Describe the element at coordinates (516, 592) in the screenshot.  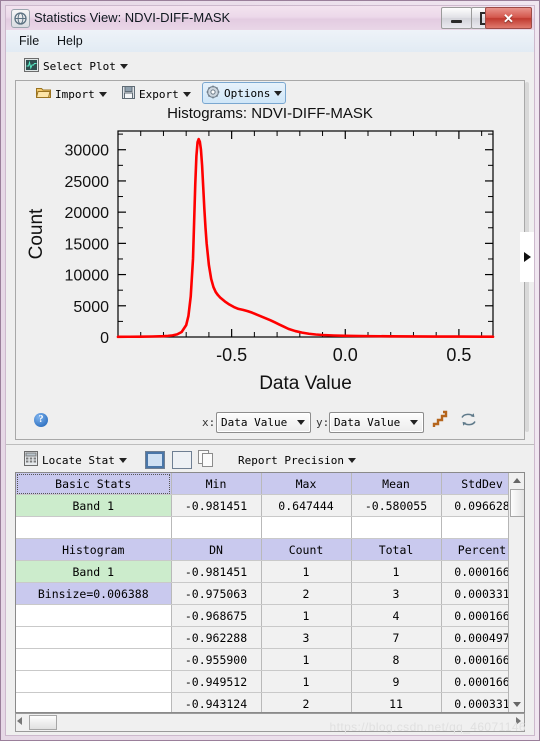
I see `table-vertical-scrollbar` at that location.